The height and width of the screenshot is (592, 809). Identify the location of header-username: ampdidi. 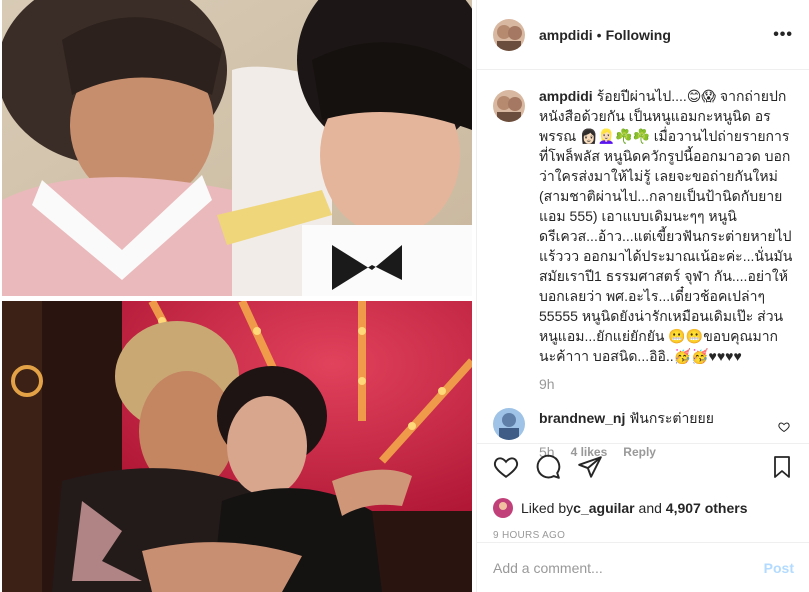
(566, 35).